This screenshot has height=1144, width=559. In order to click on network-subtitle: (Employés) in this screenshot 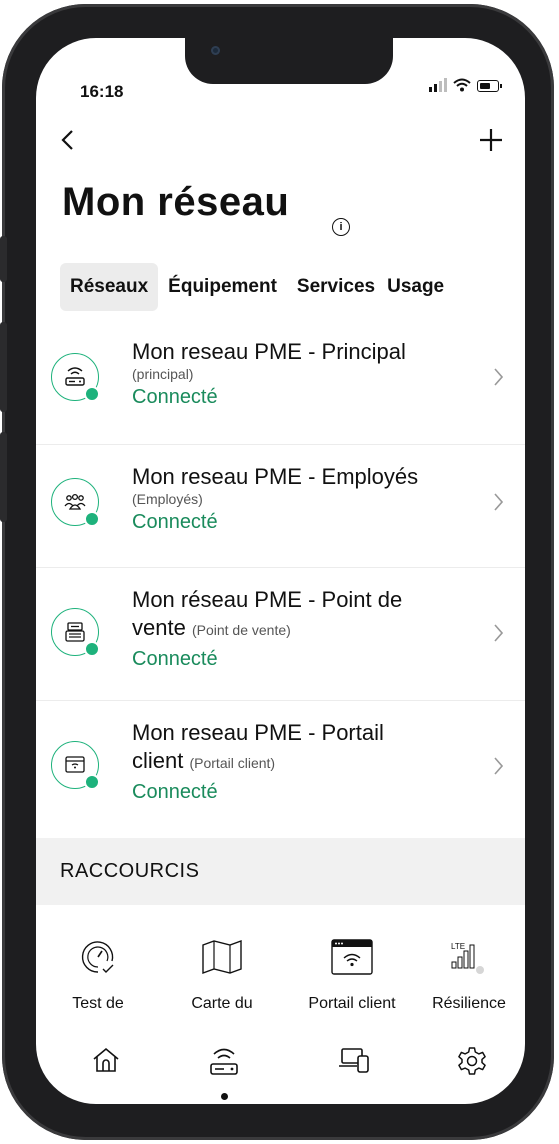, I will do `click(167, 499)`.